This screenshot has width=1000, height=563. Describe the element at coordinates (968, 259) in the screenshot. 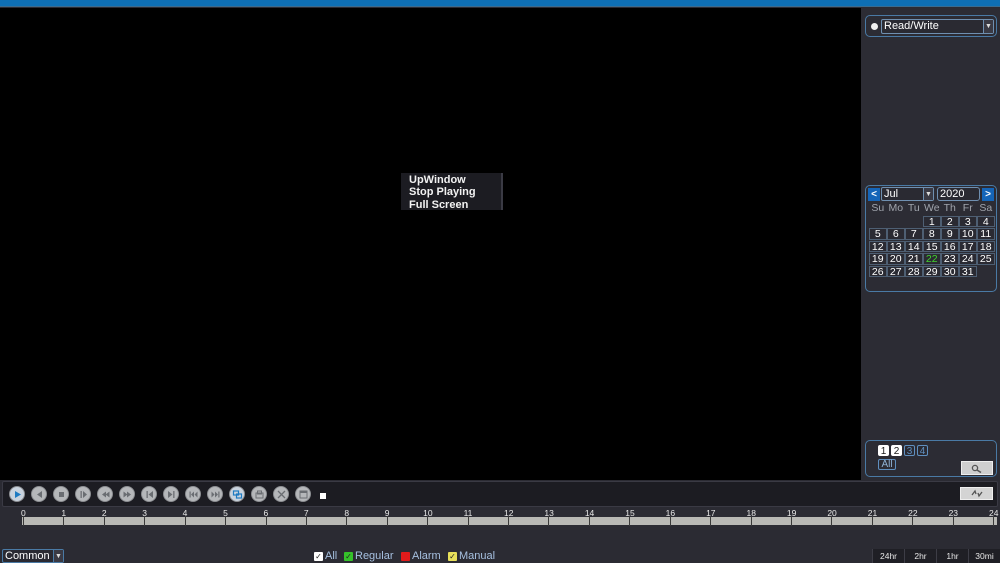

I see `calendar-day: 24` at that location.